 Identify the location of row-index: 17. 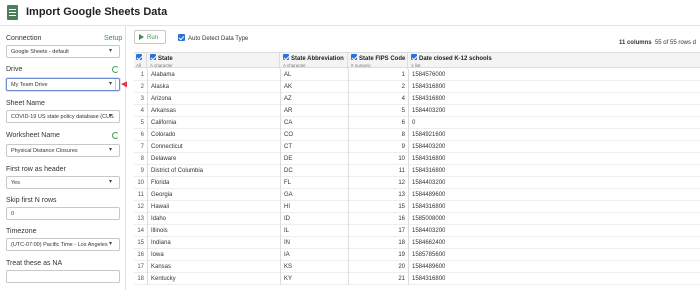
(140, 267).